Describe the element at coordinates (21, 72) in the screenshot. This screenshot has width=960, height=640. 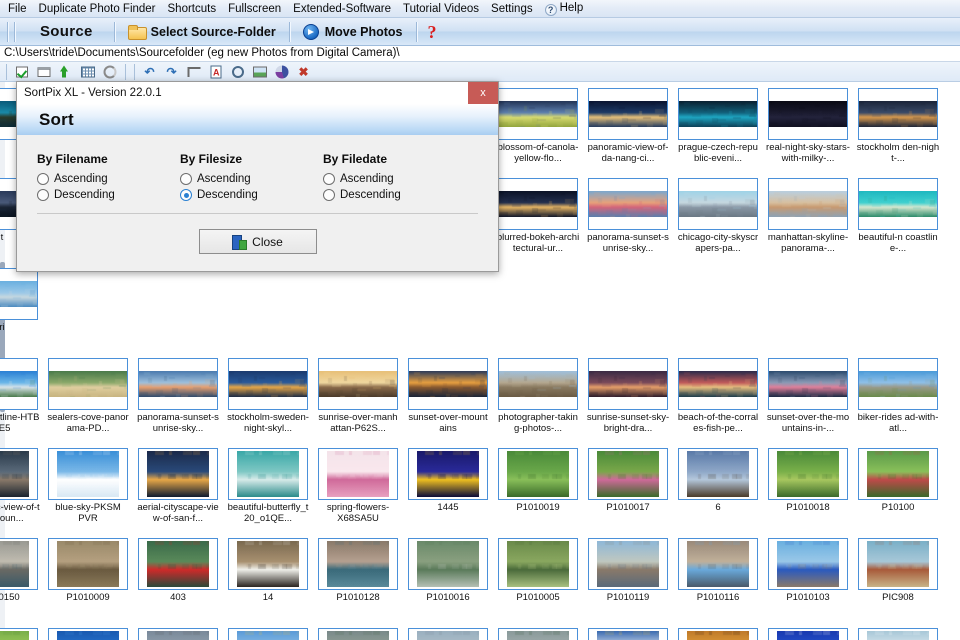
I see `select-all-checkbox-icon` at that location.